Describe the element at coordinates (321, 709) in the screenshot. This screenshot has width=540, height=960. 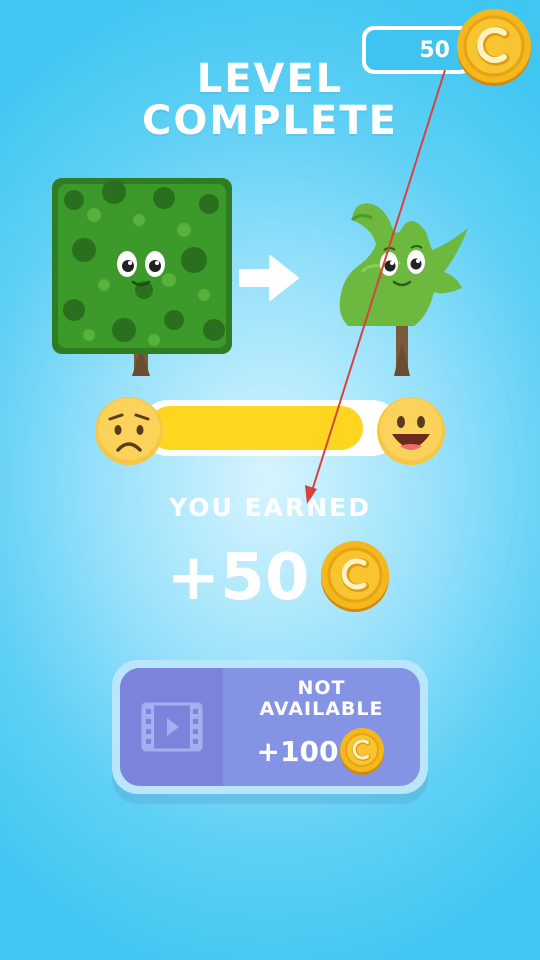
I see `reward-status-line2: AVAILABLE` at that location.